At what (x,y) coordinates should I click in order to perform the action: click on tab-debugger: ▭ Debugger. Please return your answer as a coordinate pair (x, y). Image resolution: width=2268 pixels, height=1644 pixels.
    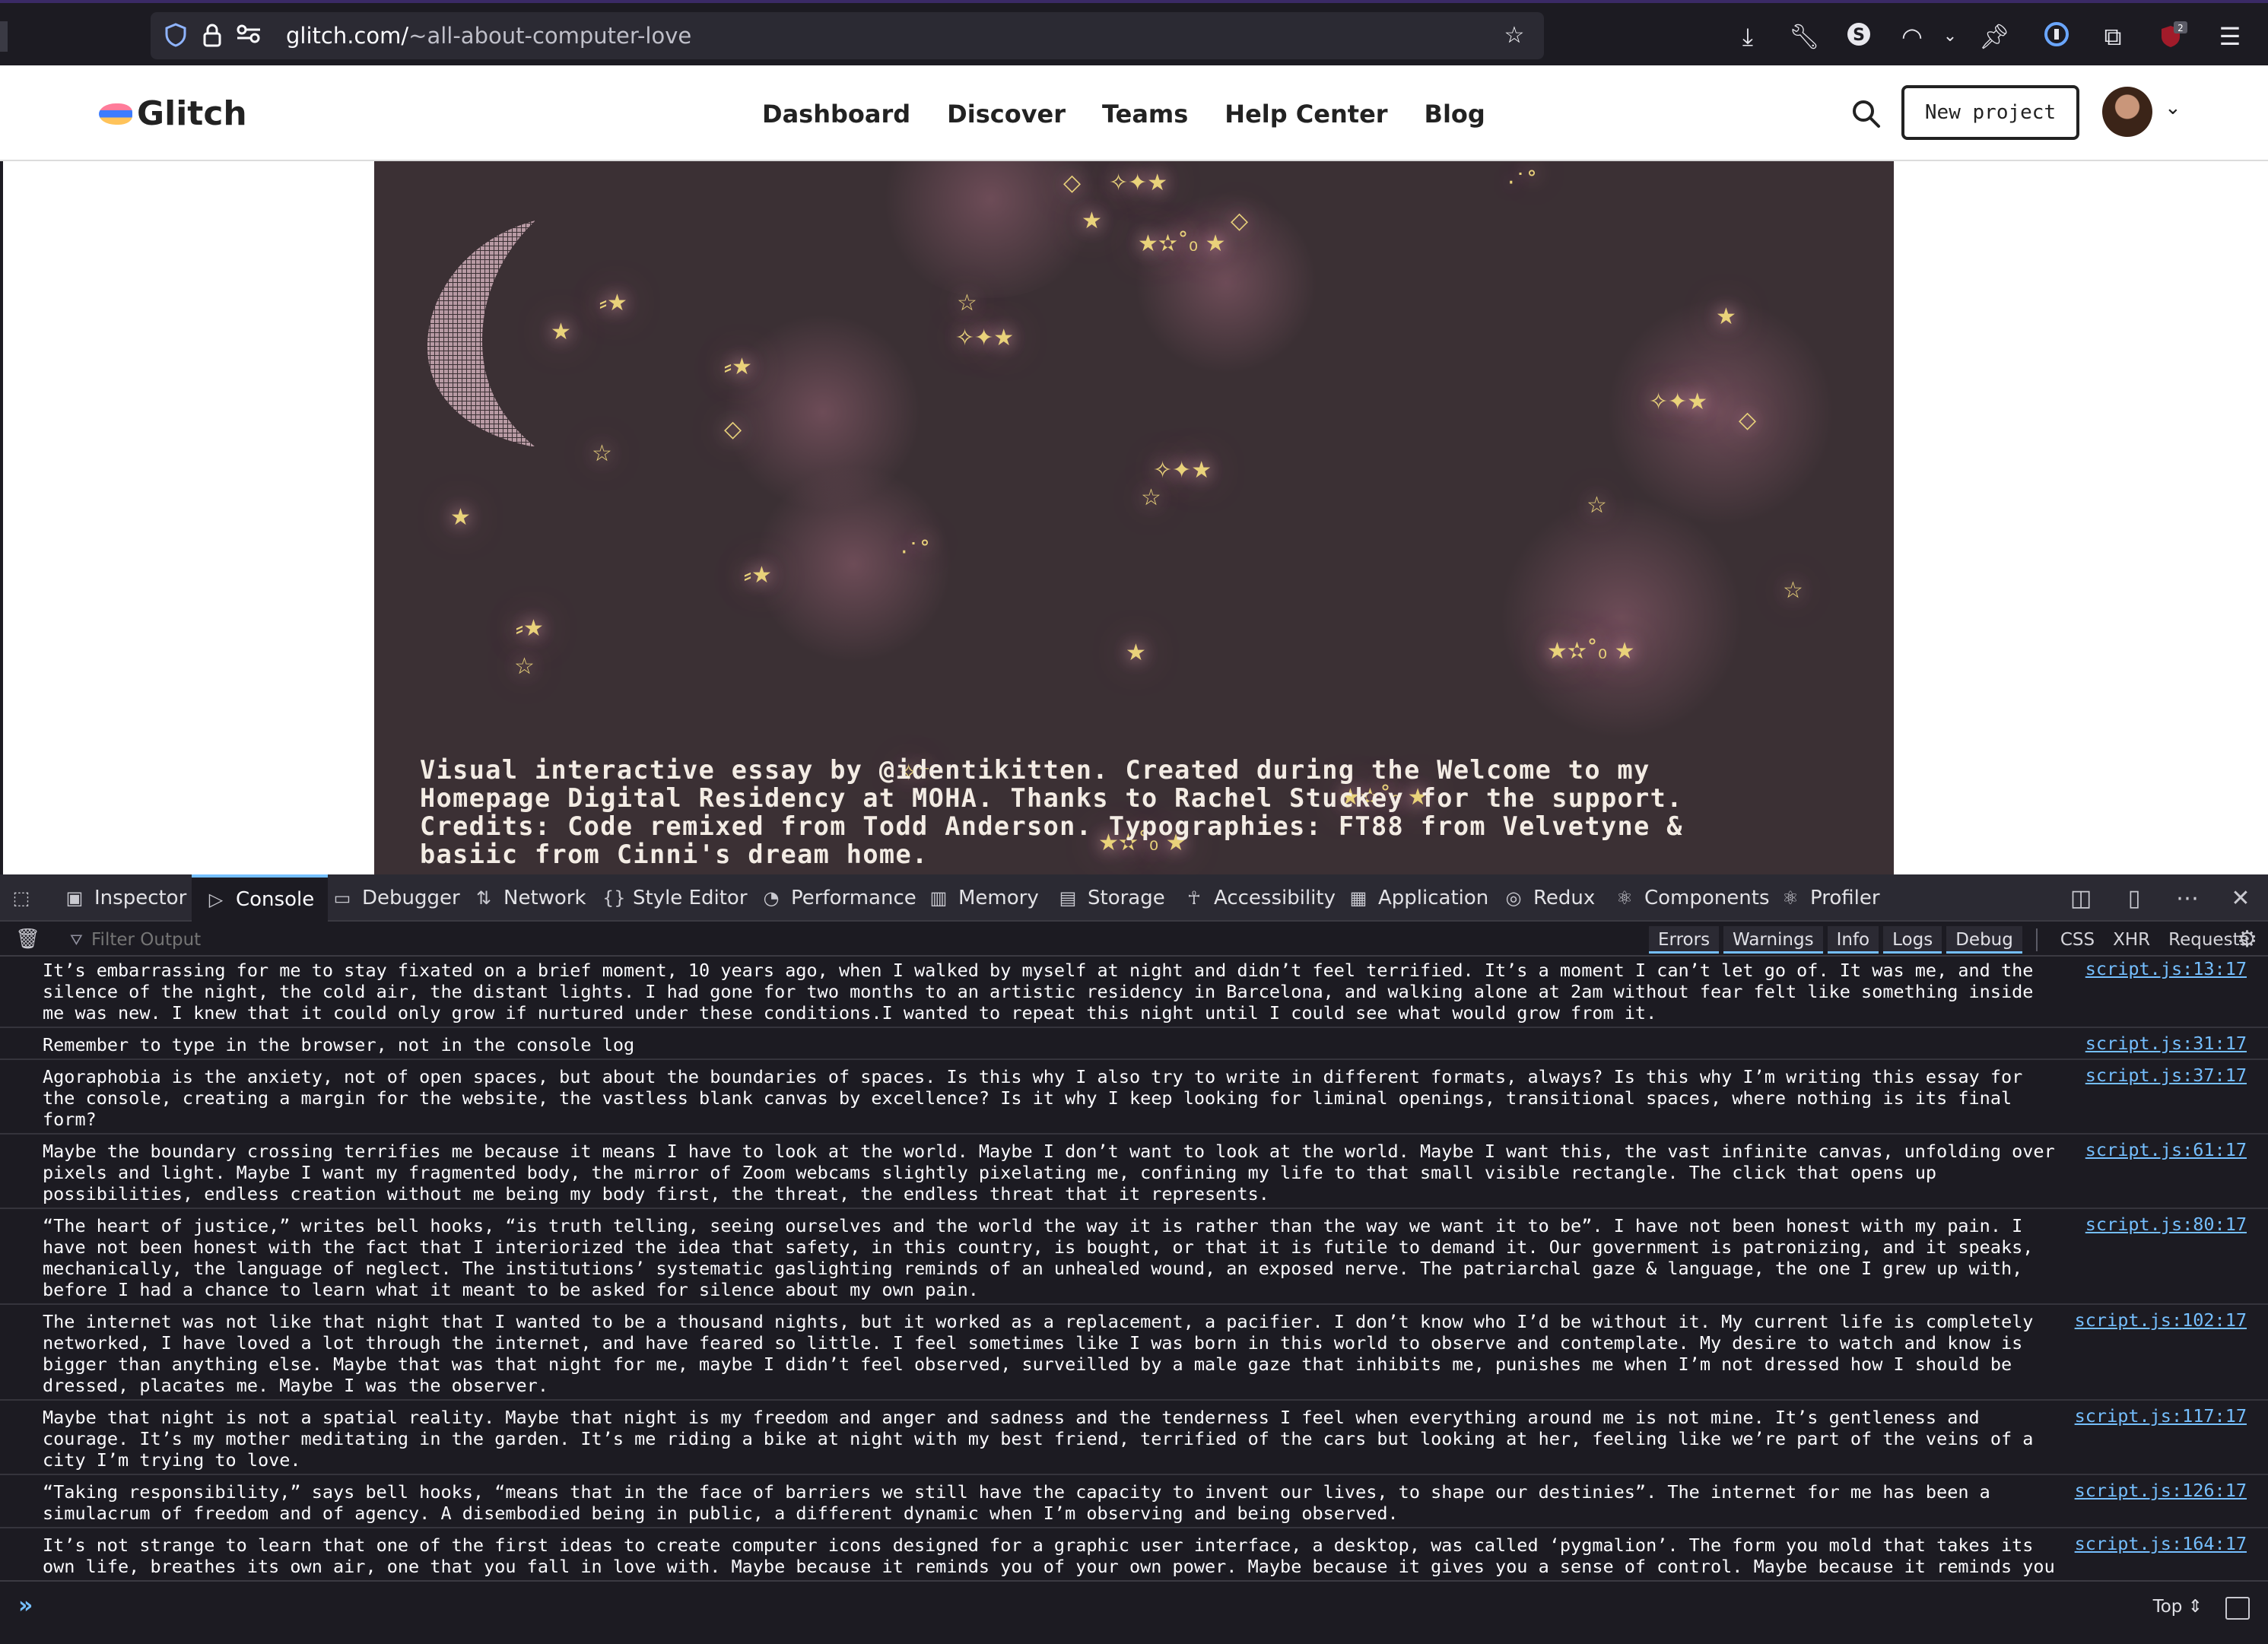
    Looking at the image, I should click on (396, 898).